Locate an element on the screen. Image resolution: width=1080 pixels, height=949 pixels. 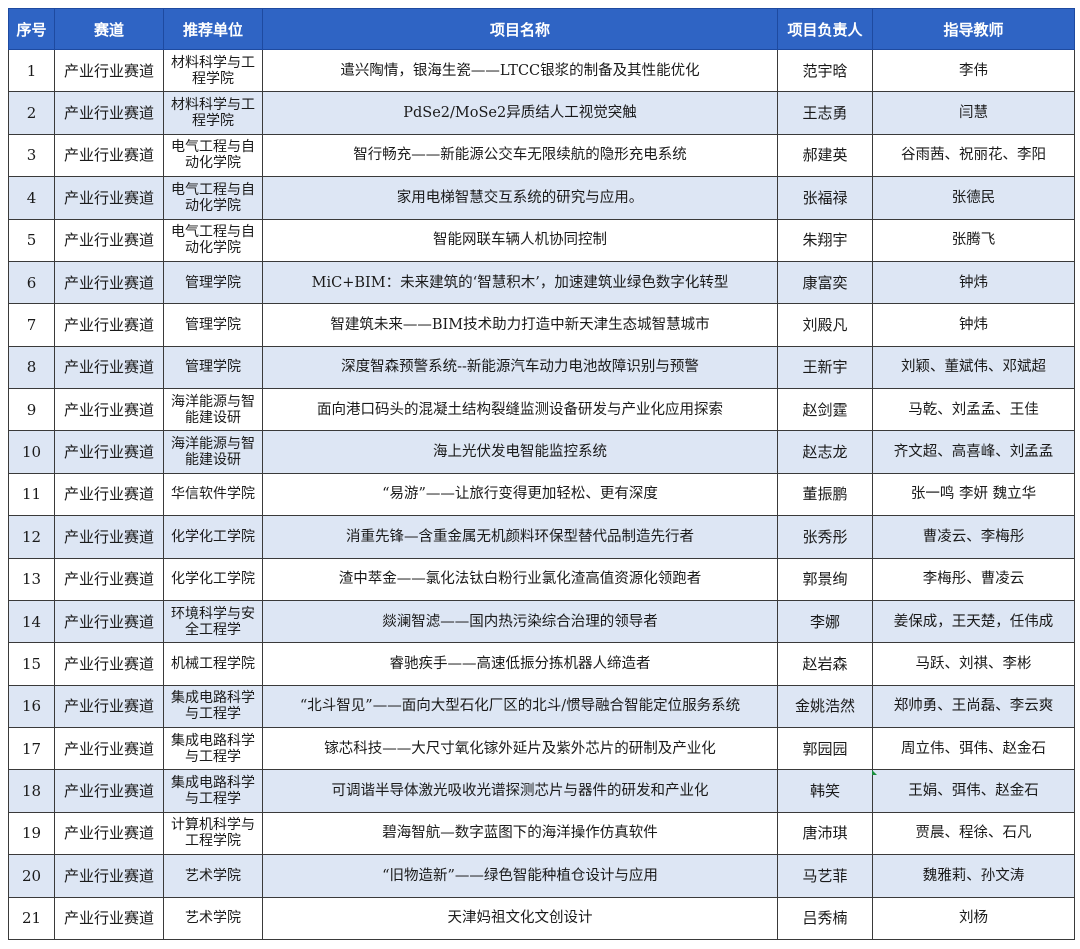
cell-teacher: 张德民 is located at coordinates (973, 198).